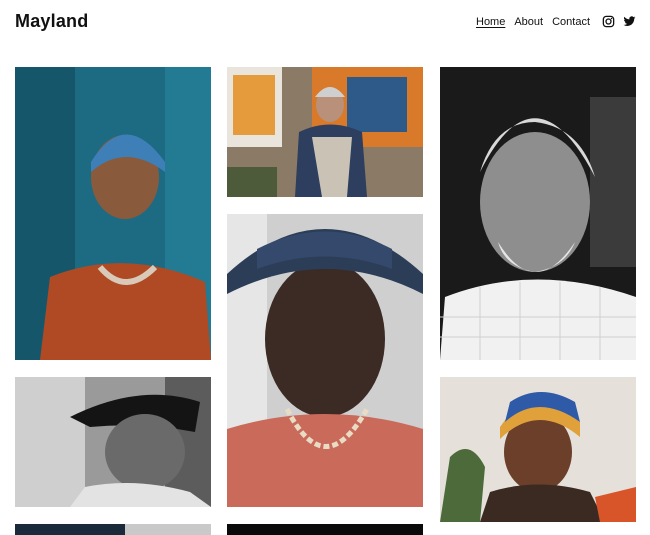 This screenshot has height=535, width=650. Describe the element at coordinates (325, 132) in the screenshot. I see `photo-man-painter-apron` at that location.